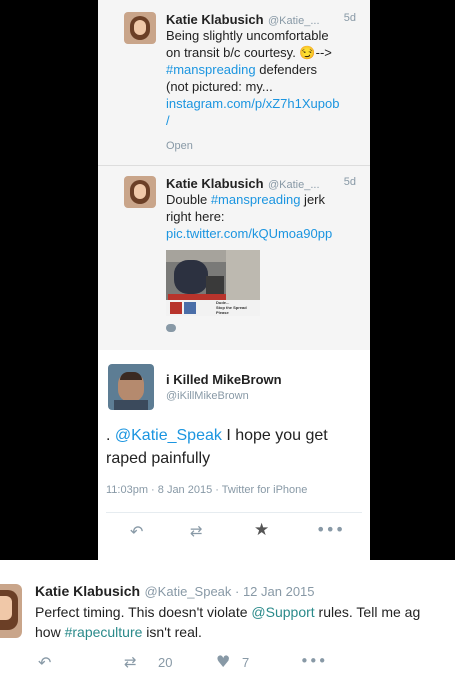  I want to click on instagram-link-tail: /, so click(264, 120).